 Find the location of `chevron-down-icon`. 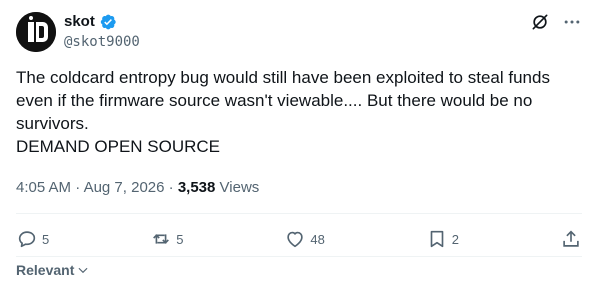

chevron-down-icon is located at coordinates (83, 270).